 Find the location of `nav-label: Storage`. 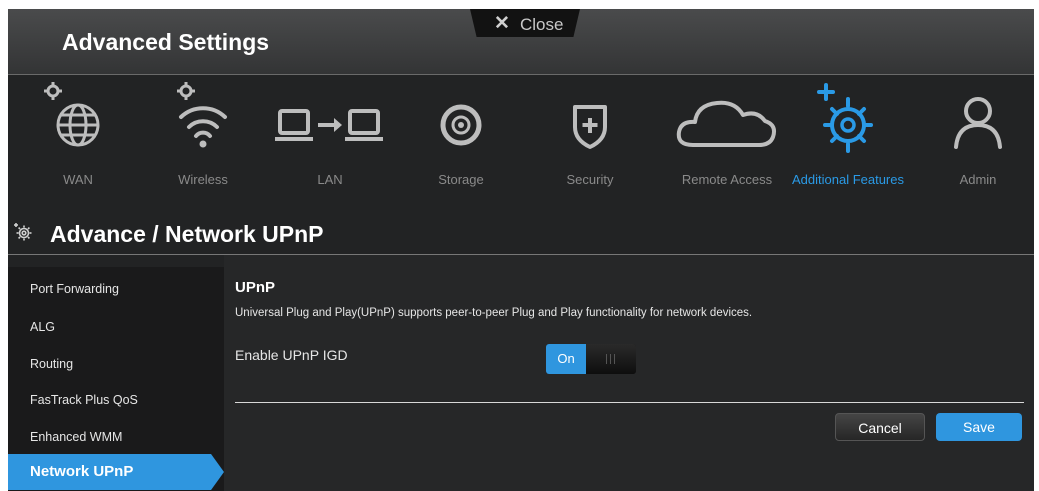

nav-label: Storage is located at coordinates (461, 179).